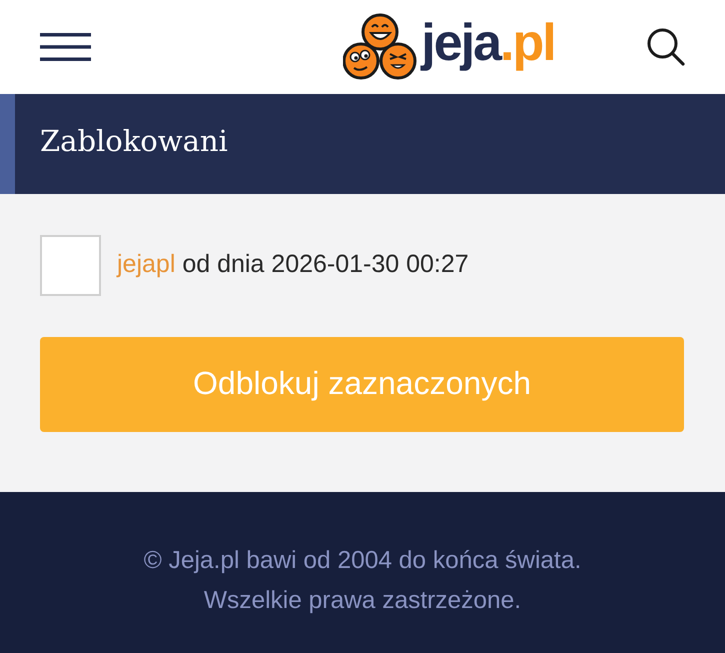 Image resolution: width=725 pixels, height=653 pixels. I want to click on username-link: jejapl, so click(146, 264).